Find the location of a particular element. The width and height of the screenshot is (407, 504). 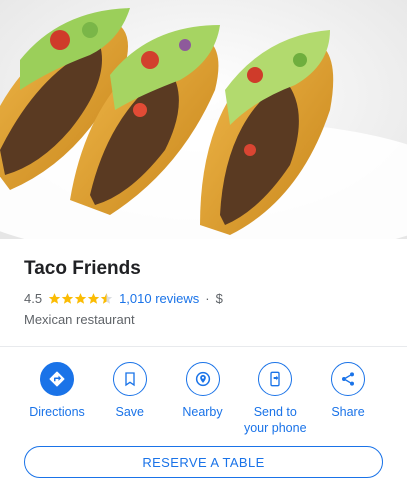

nearby-button: Nearby is located at coordinates (203, 402).